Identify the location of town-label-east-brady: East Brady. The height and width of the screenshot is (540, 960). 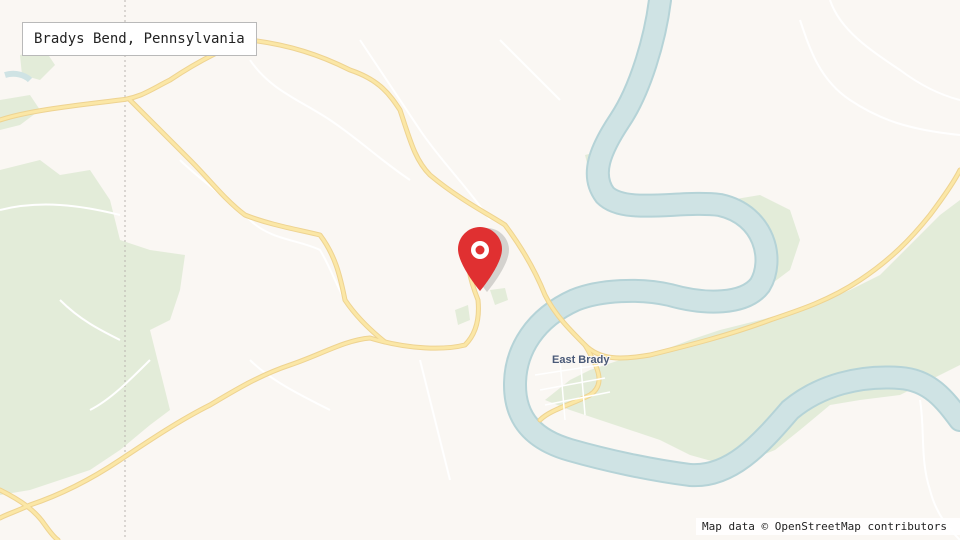
(581, 360).